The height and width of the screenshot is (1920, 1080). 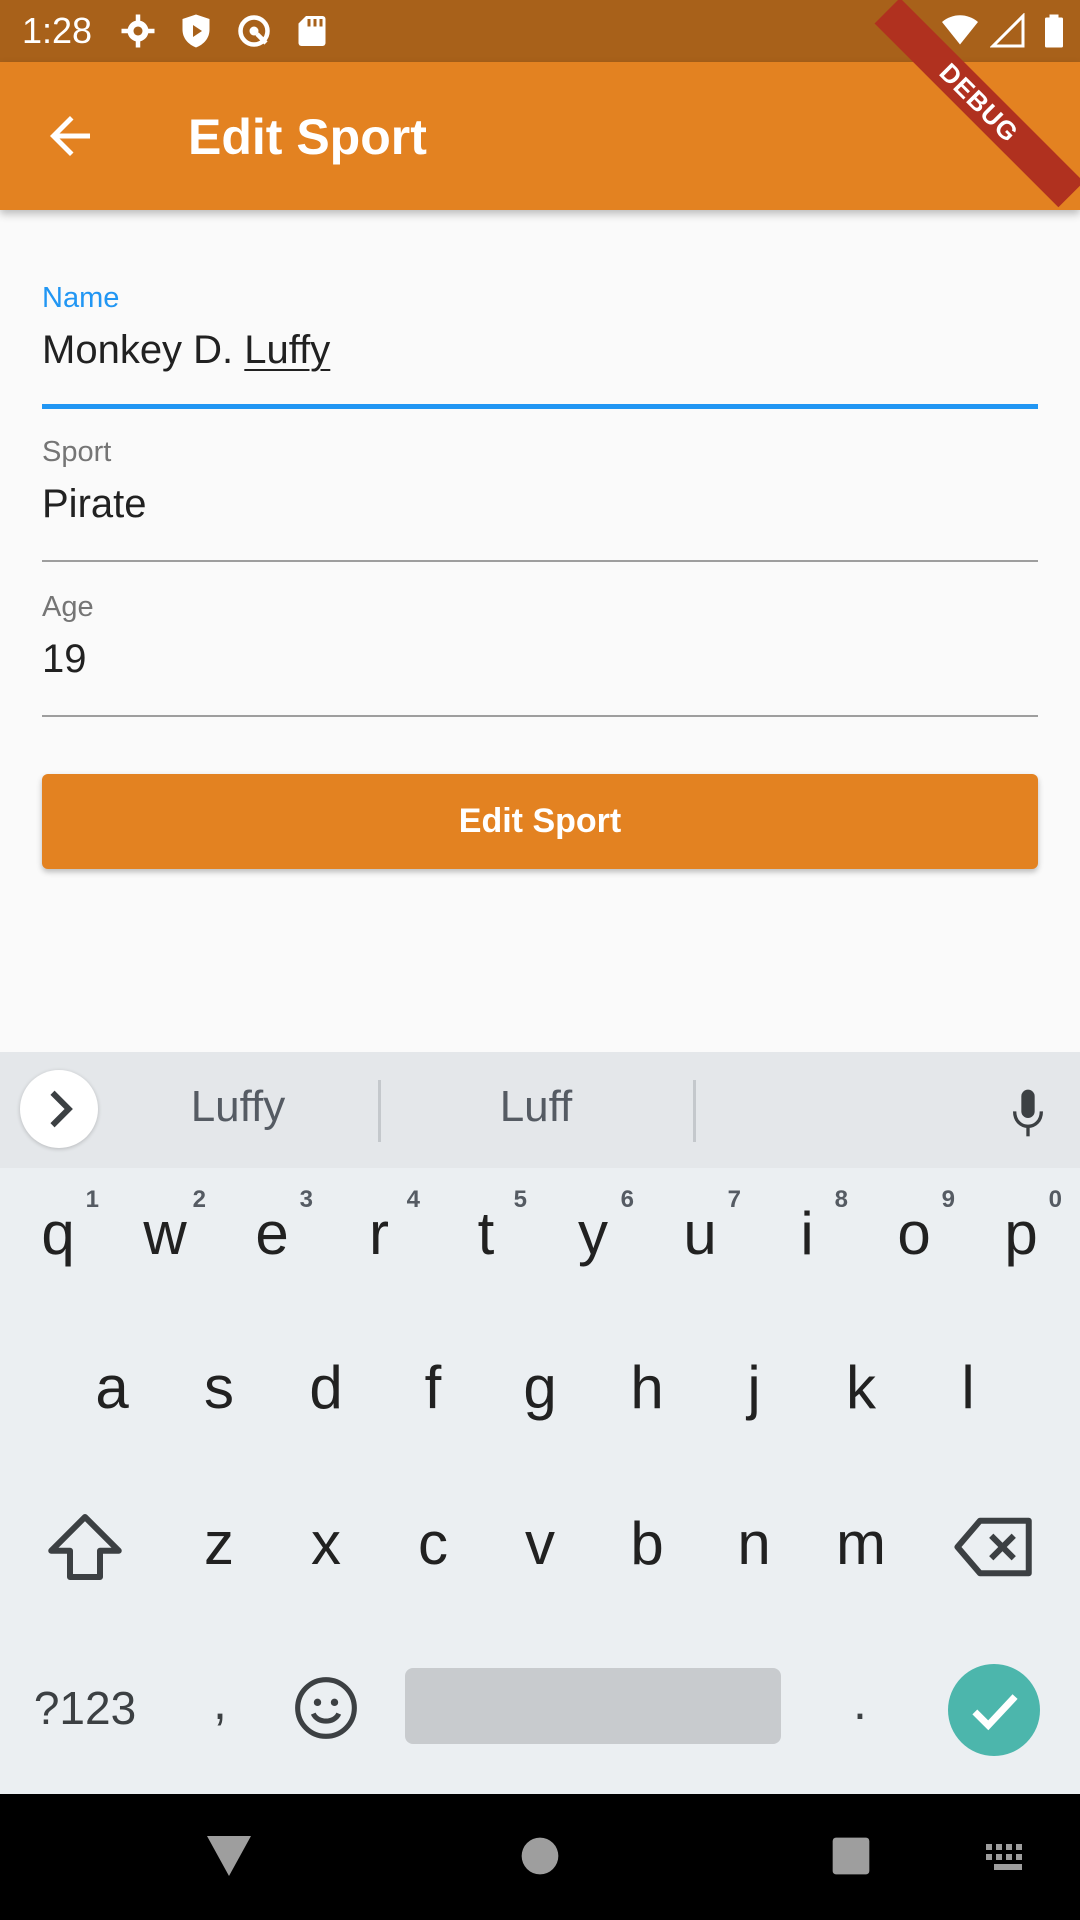 What do you see at coordinates (219, 1548) in the screenshot?
I see `key-z: z` at bounding box center [219, 1548].